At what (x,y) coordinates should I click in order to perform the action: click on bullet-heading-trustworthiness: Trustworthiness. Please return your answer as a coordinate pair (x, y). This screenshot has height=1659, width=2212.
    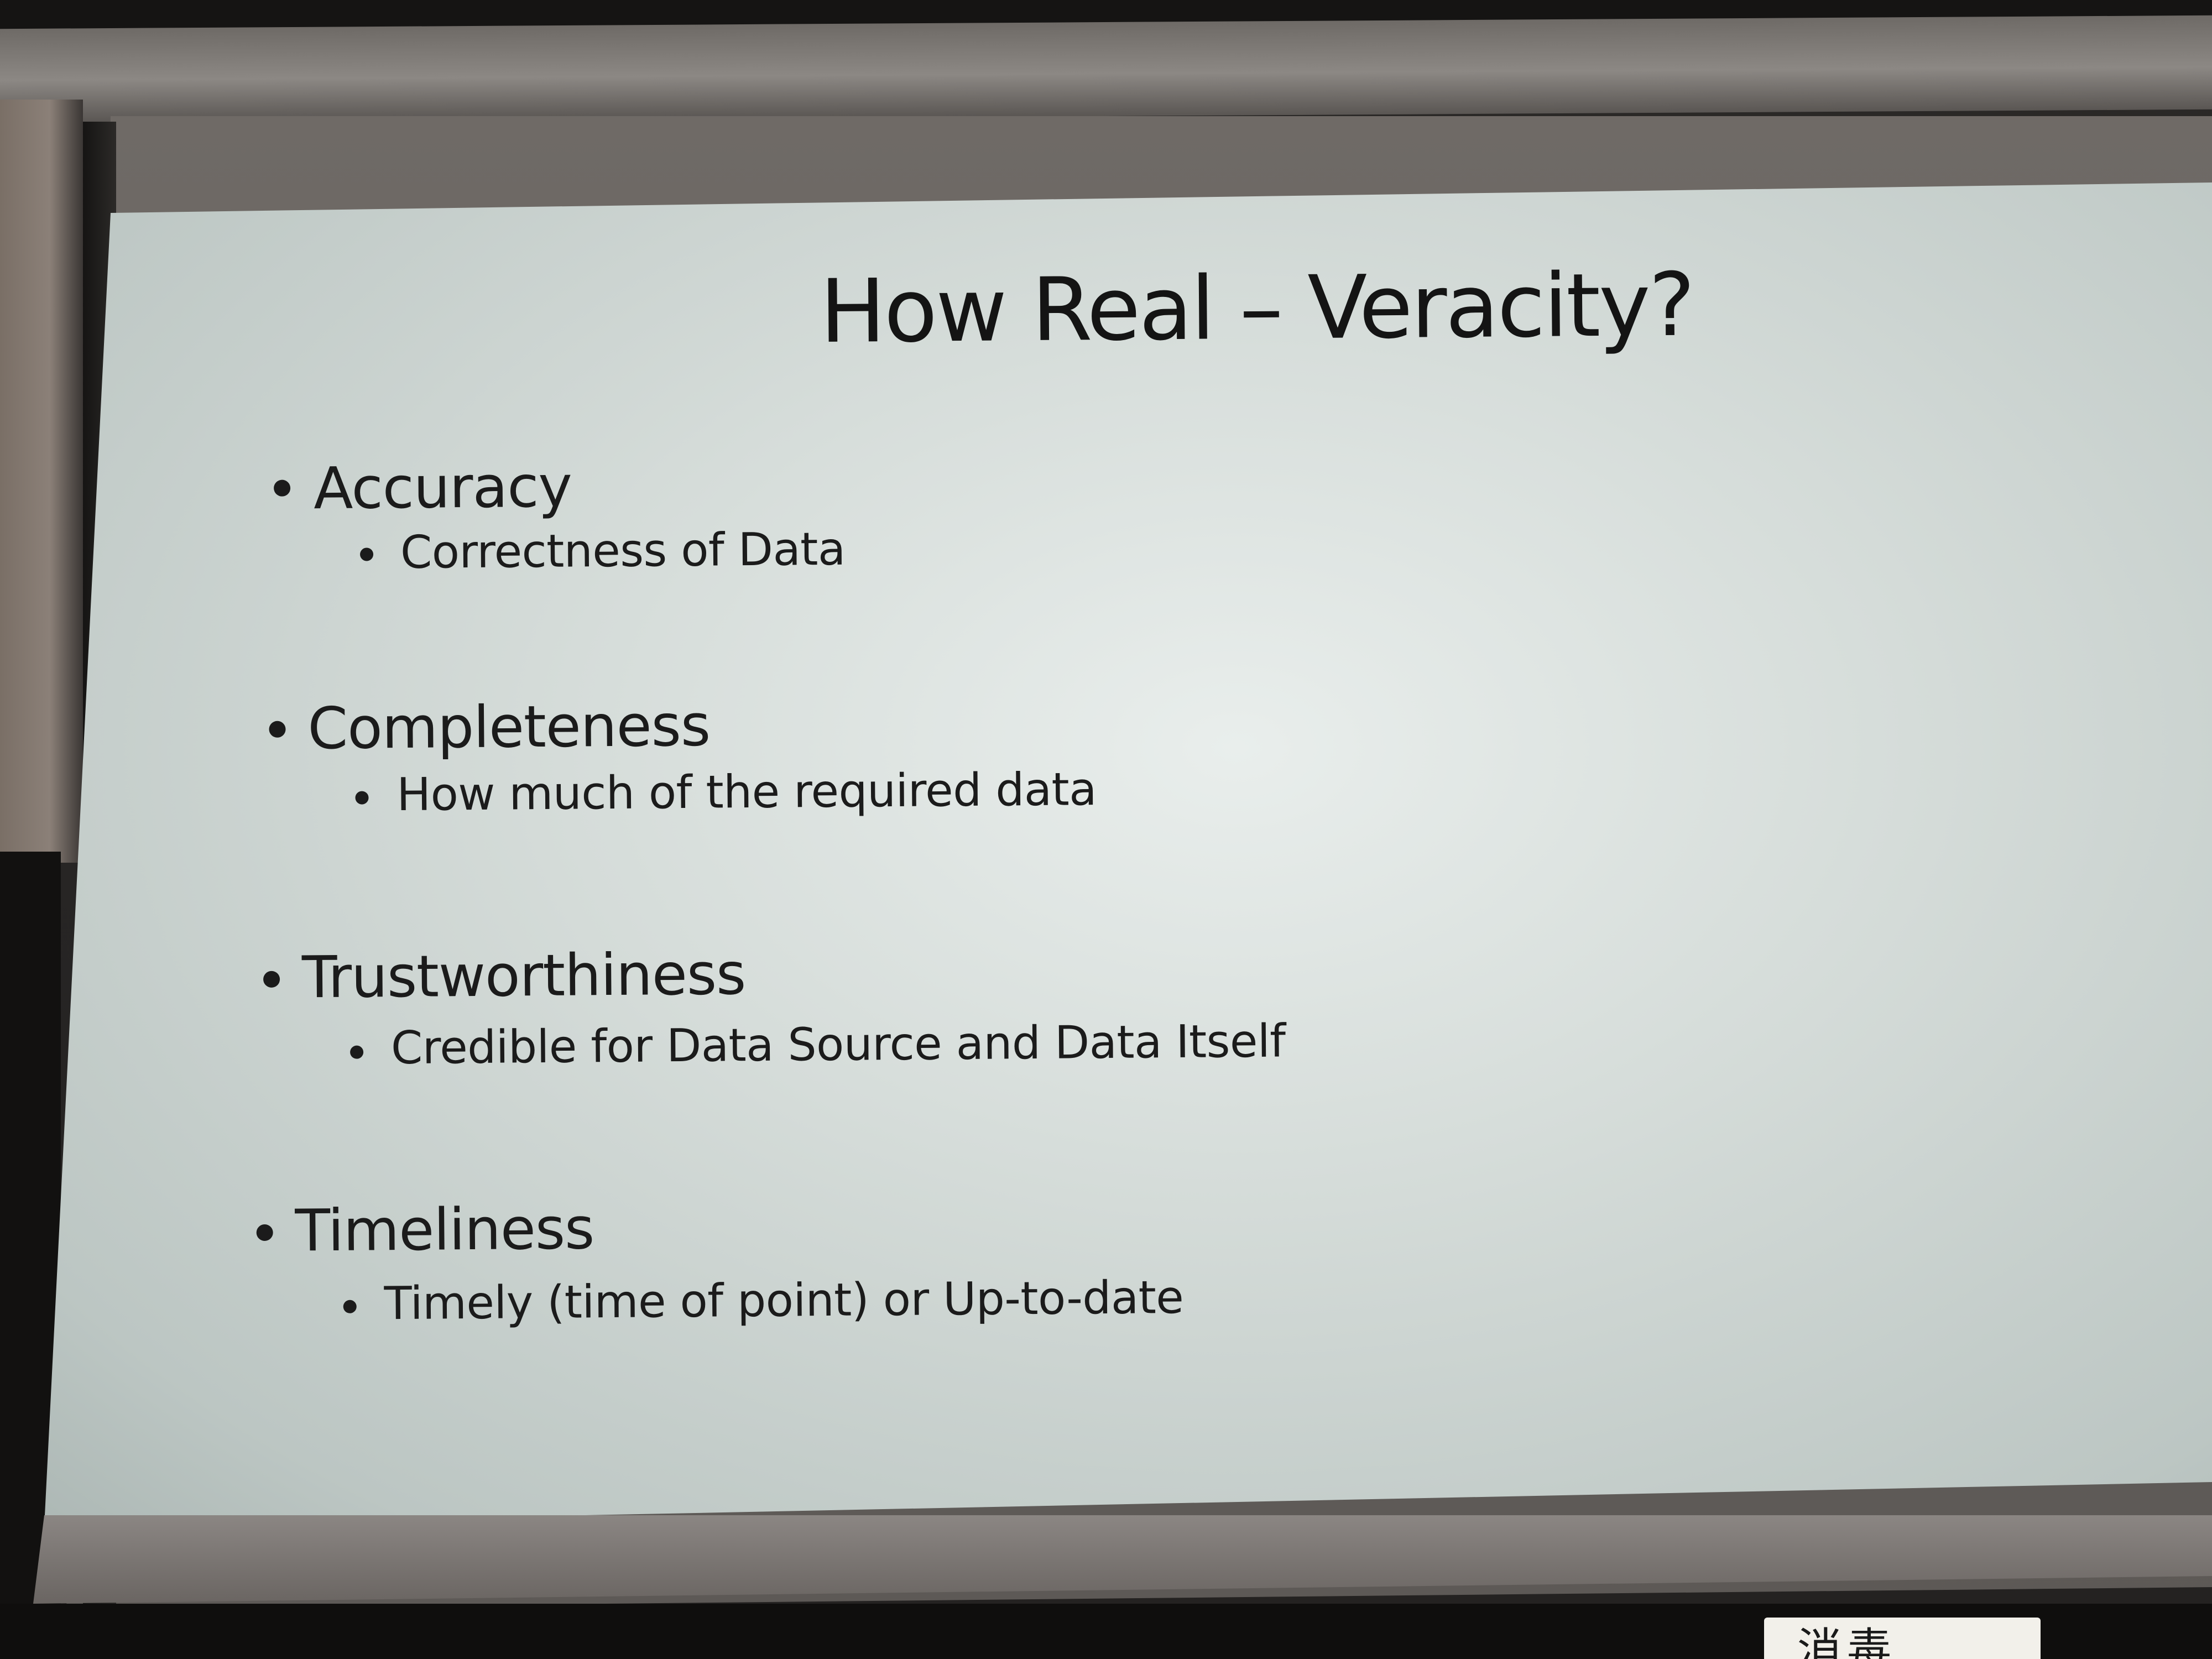
    Looking at the image, I should click on (524, 976).